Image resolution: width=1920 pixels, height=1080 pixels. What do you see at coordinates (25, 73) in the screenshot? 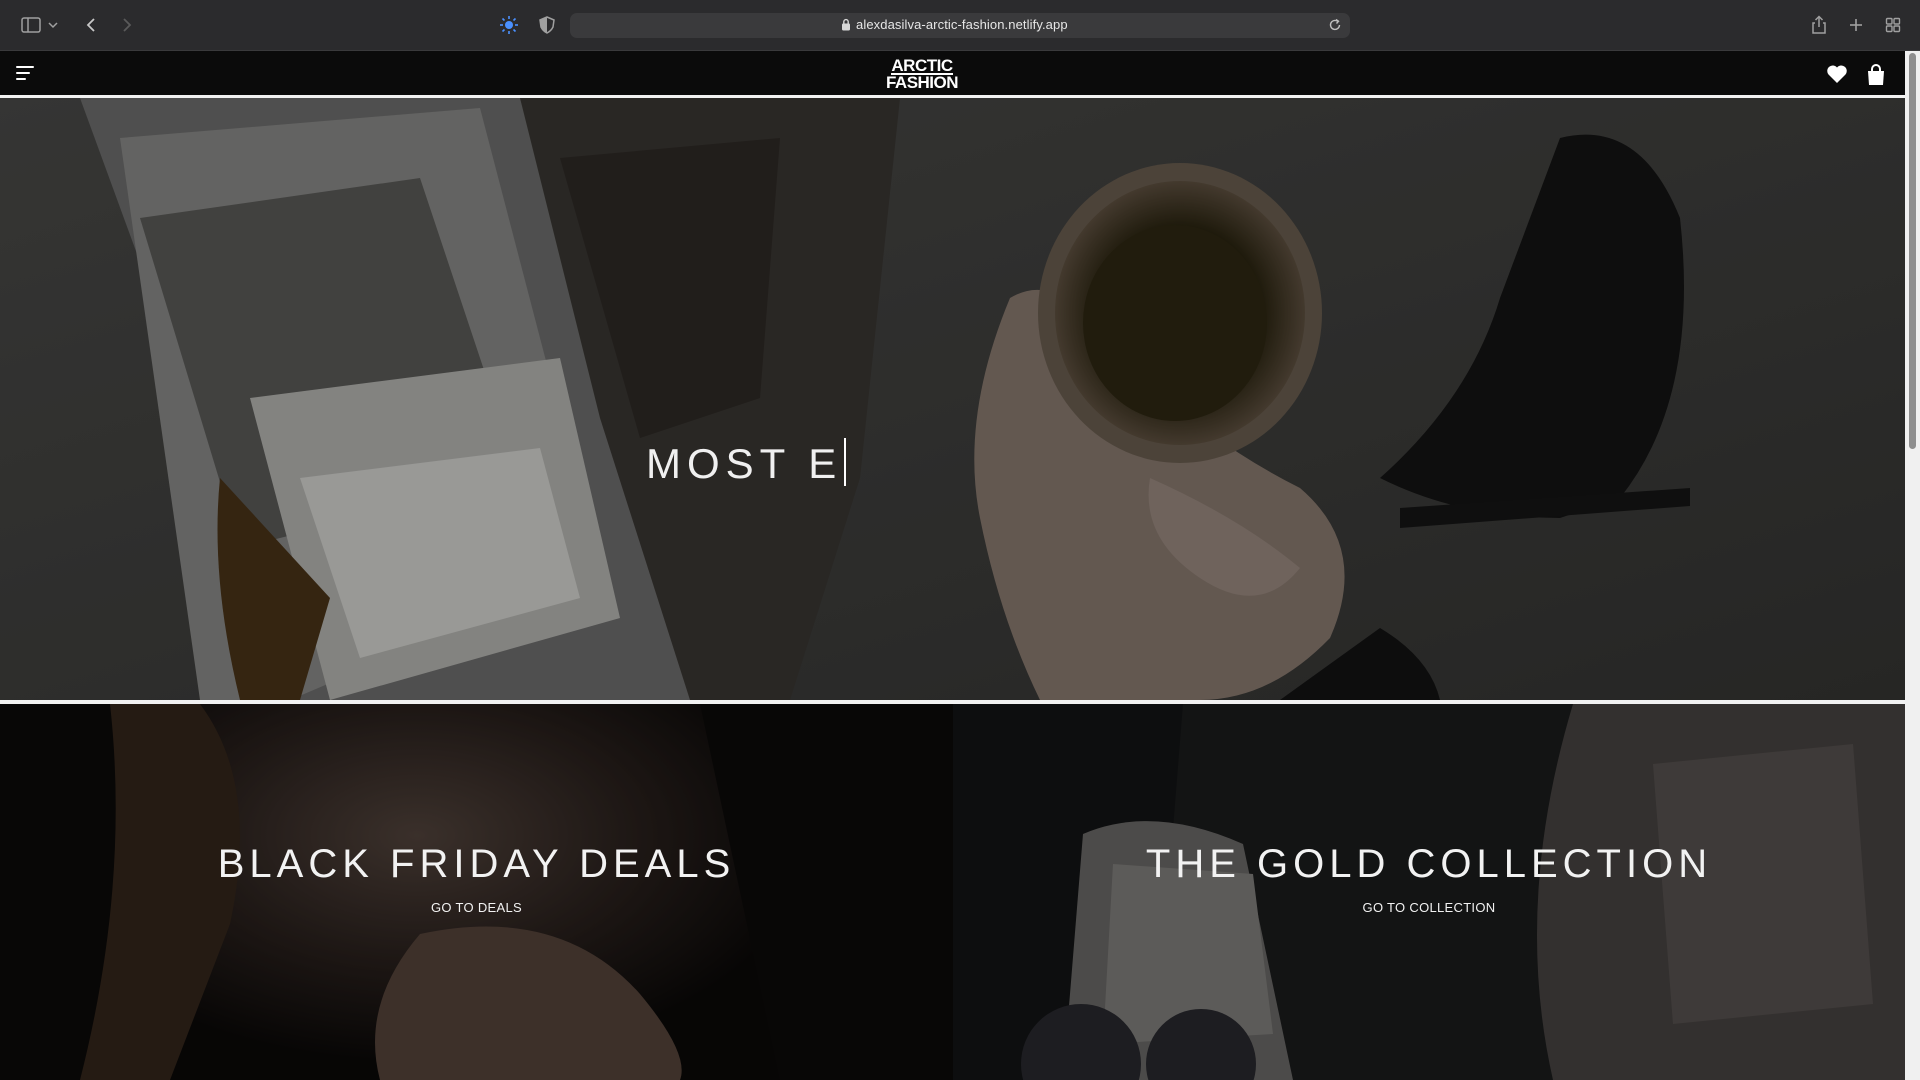
I see `menu-icon` at bounding box center [25, 73].